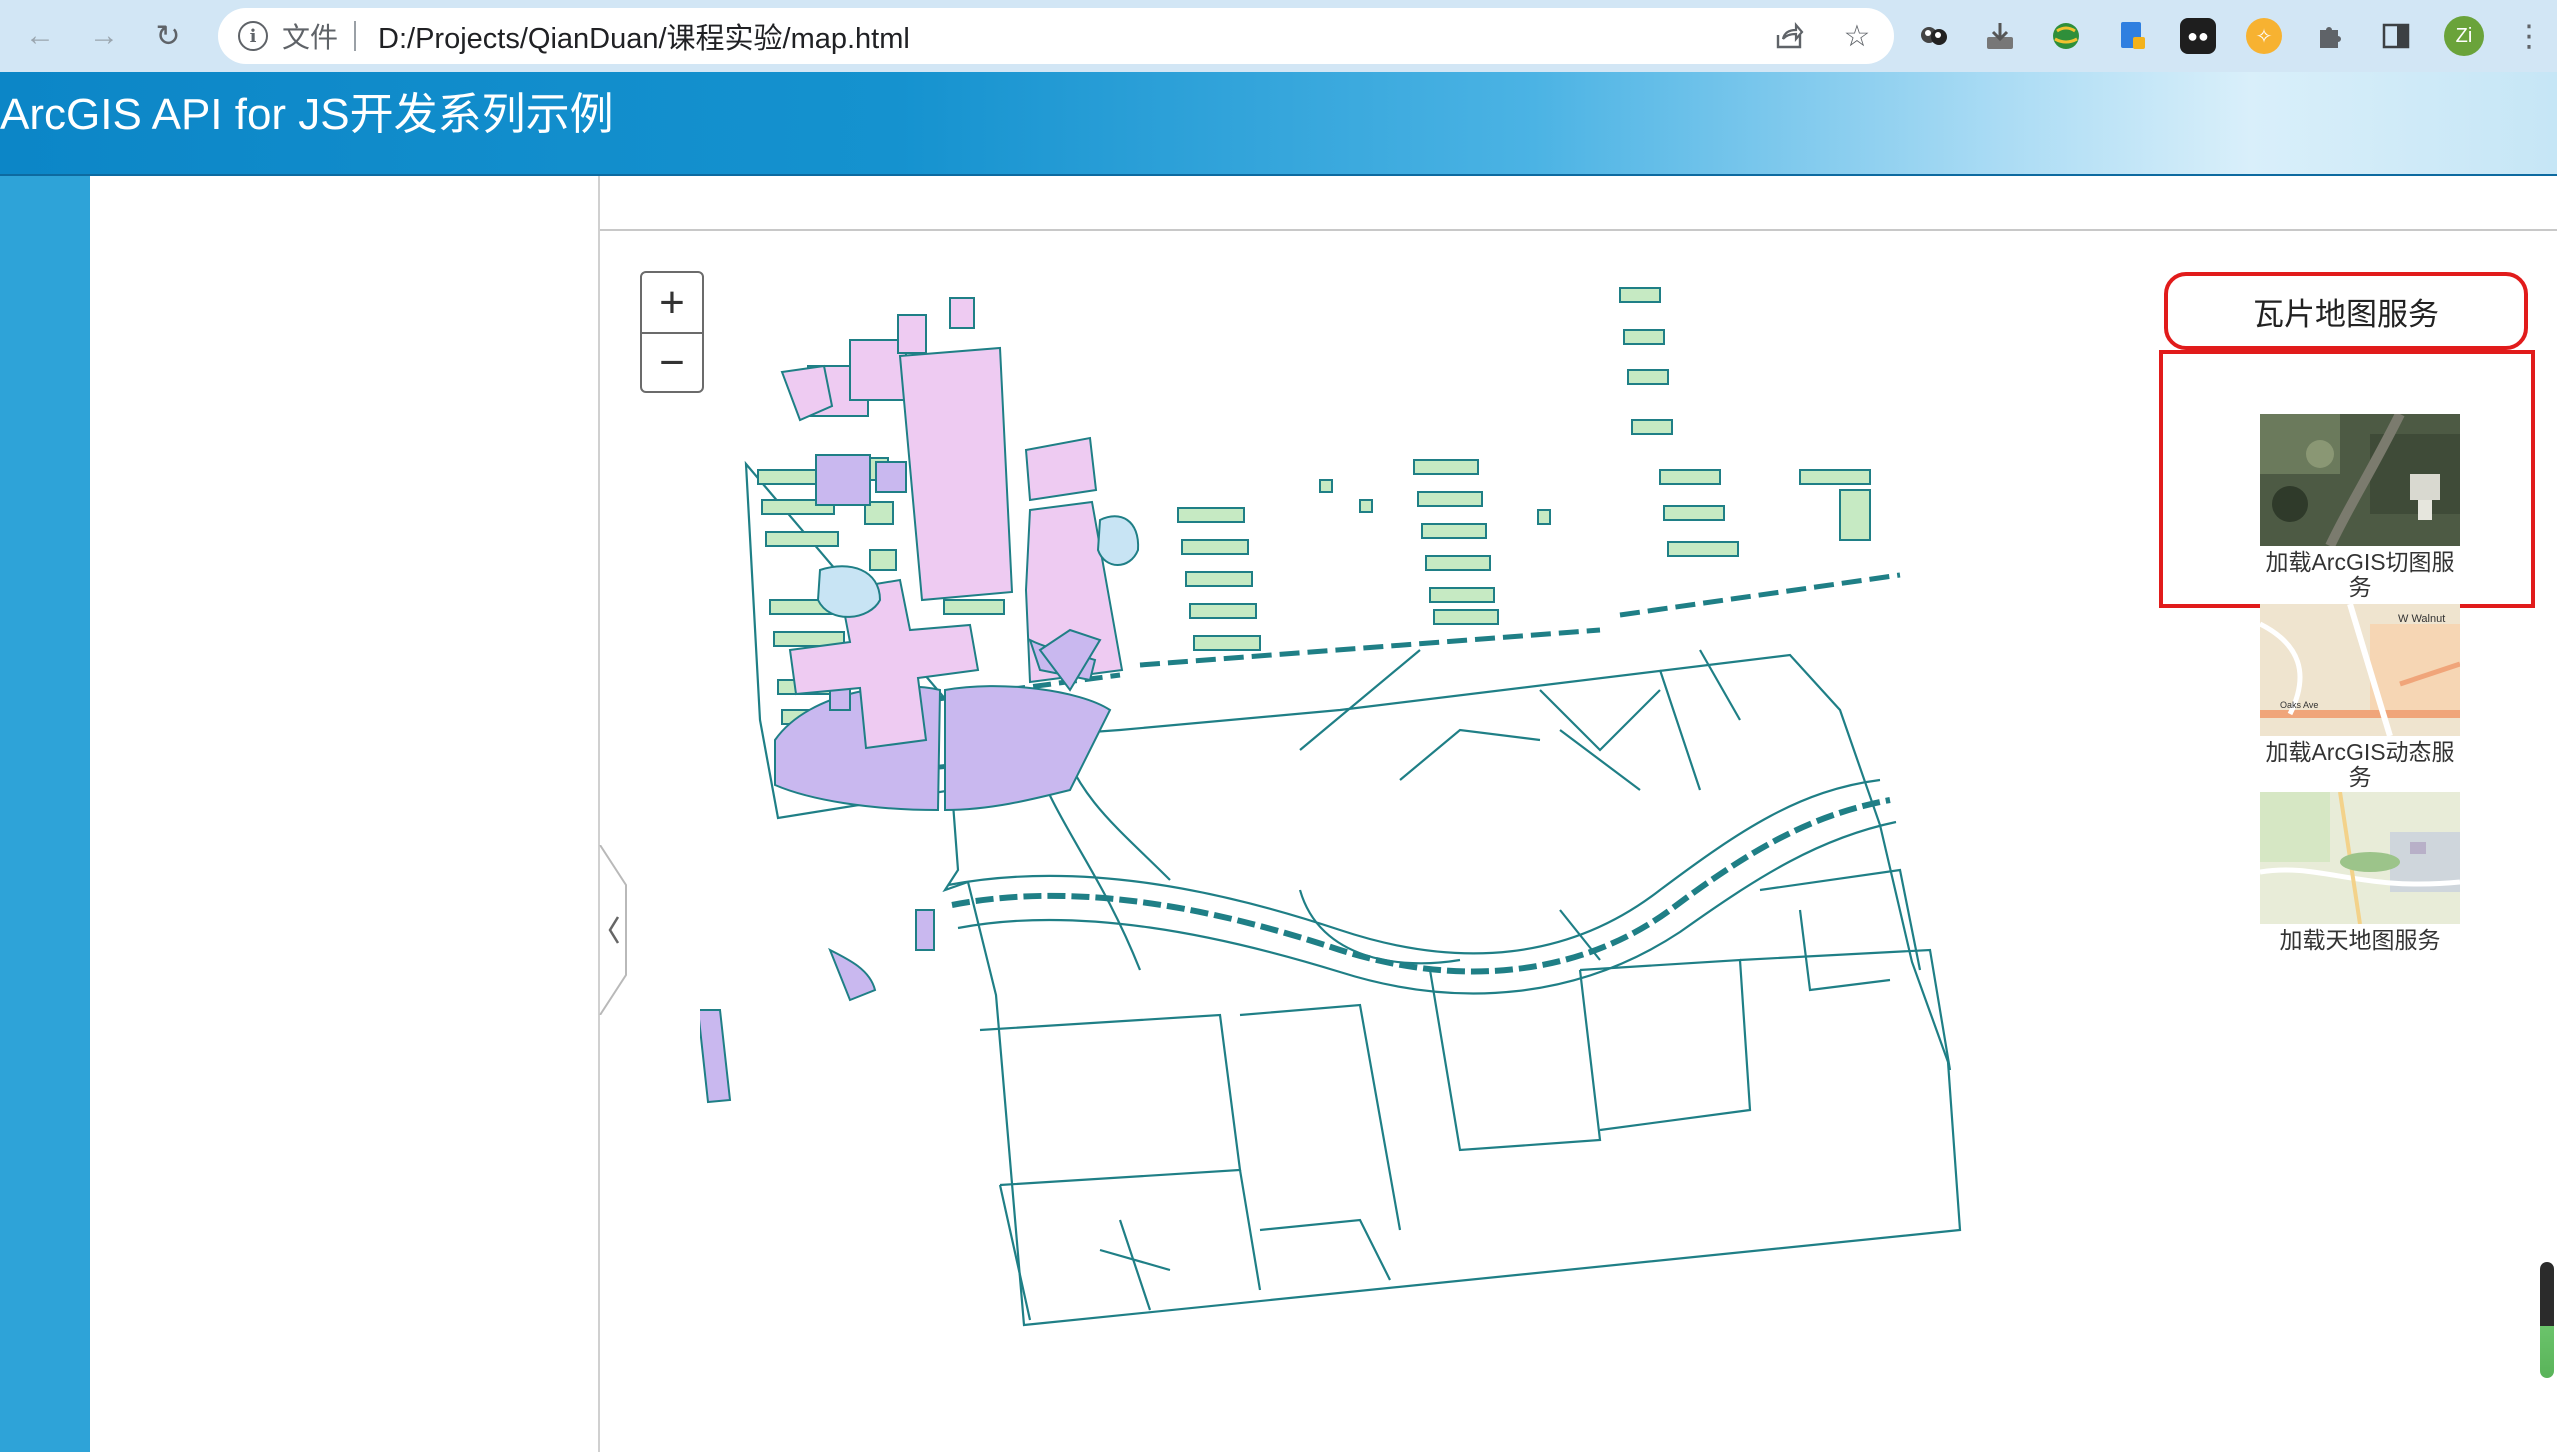 This screenshot has height=1452, width=2557. What do you see at coordinates (849, 591) in the screenshot?
I see `lake-center` at bounding box center [849, 591].